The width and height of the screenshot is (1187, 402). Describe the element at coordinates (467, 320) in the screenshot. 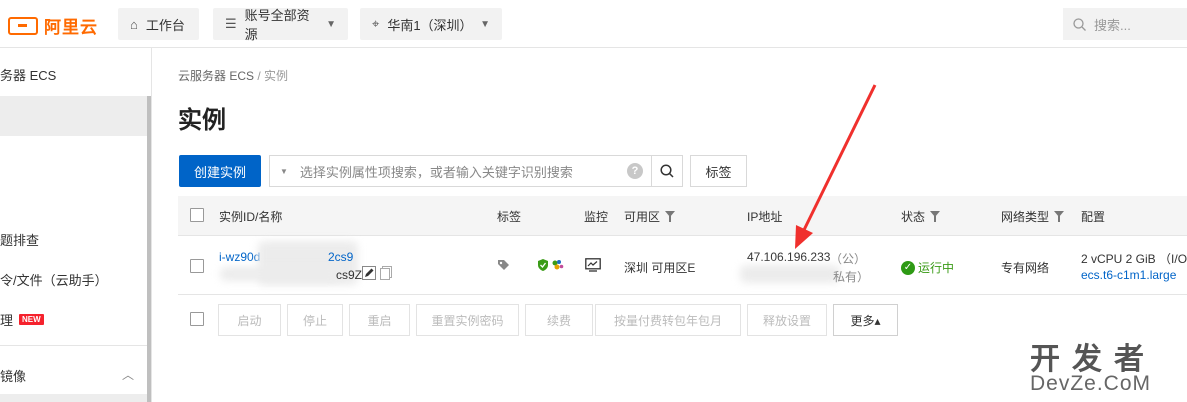

I see `reset-password-button: 重置实例密码` at that location.